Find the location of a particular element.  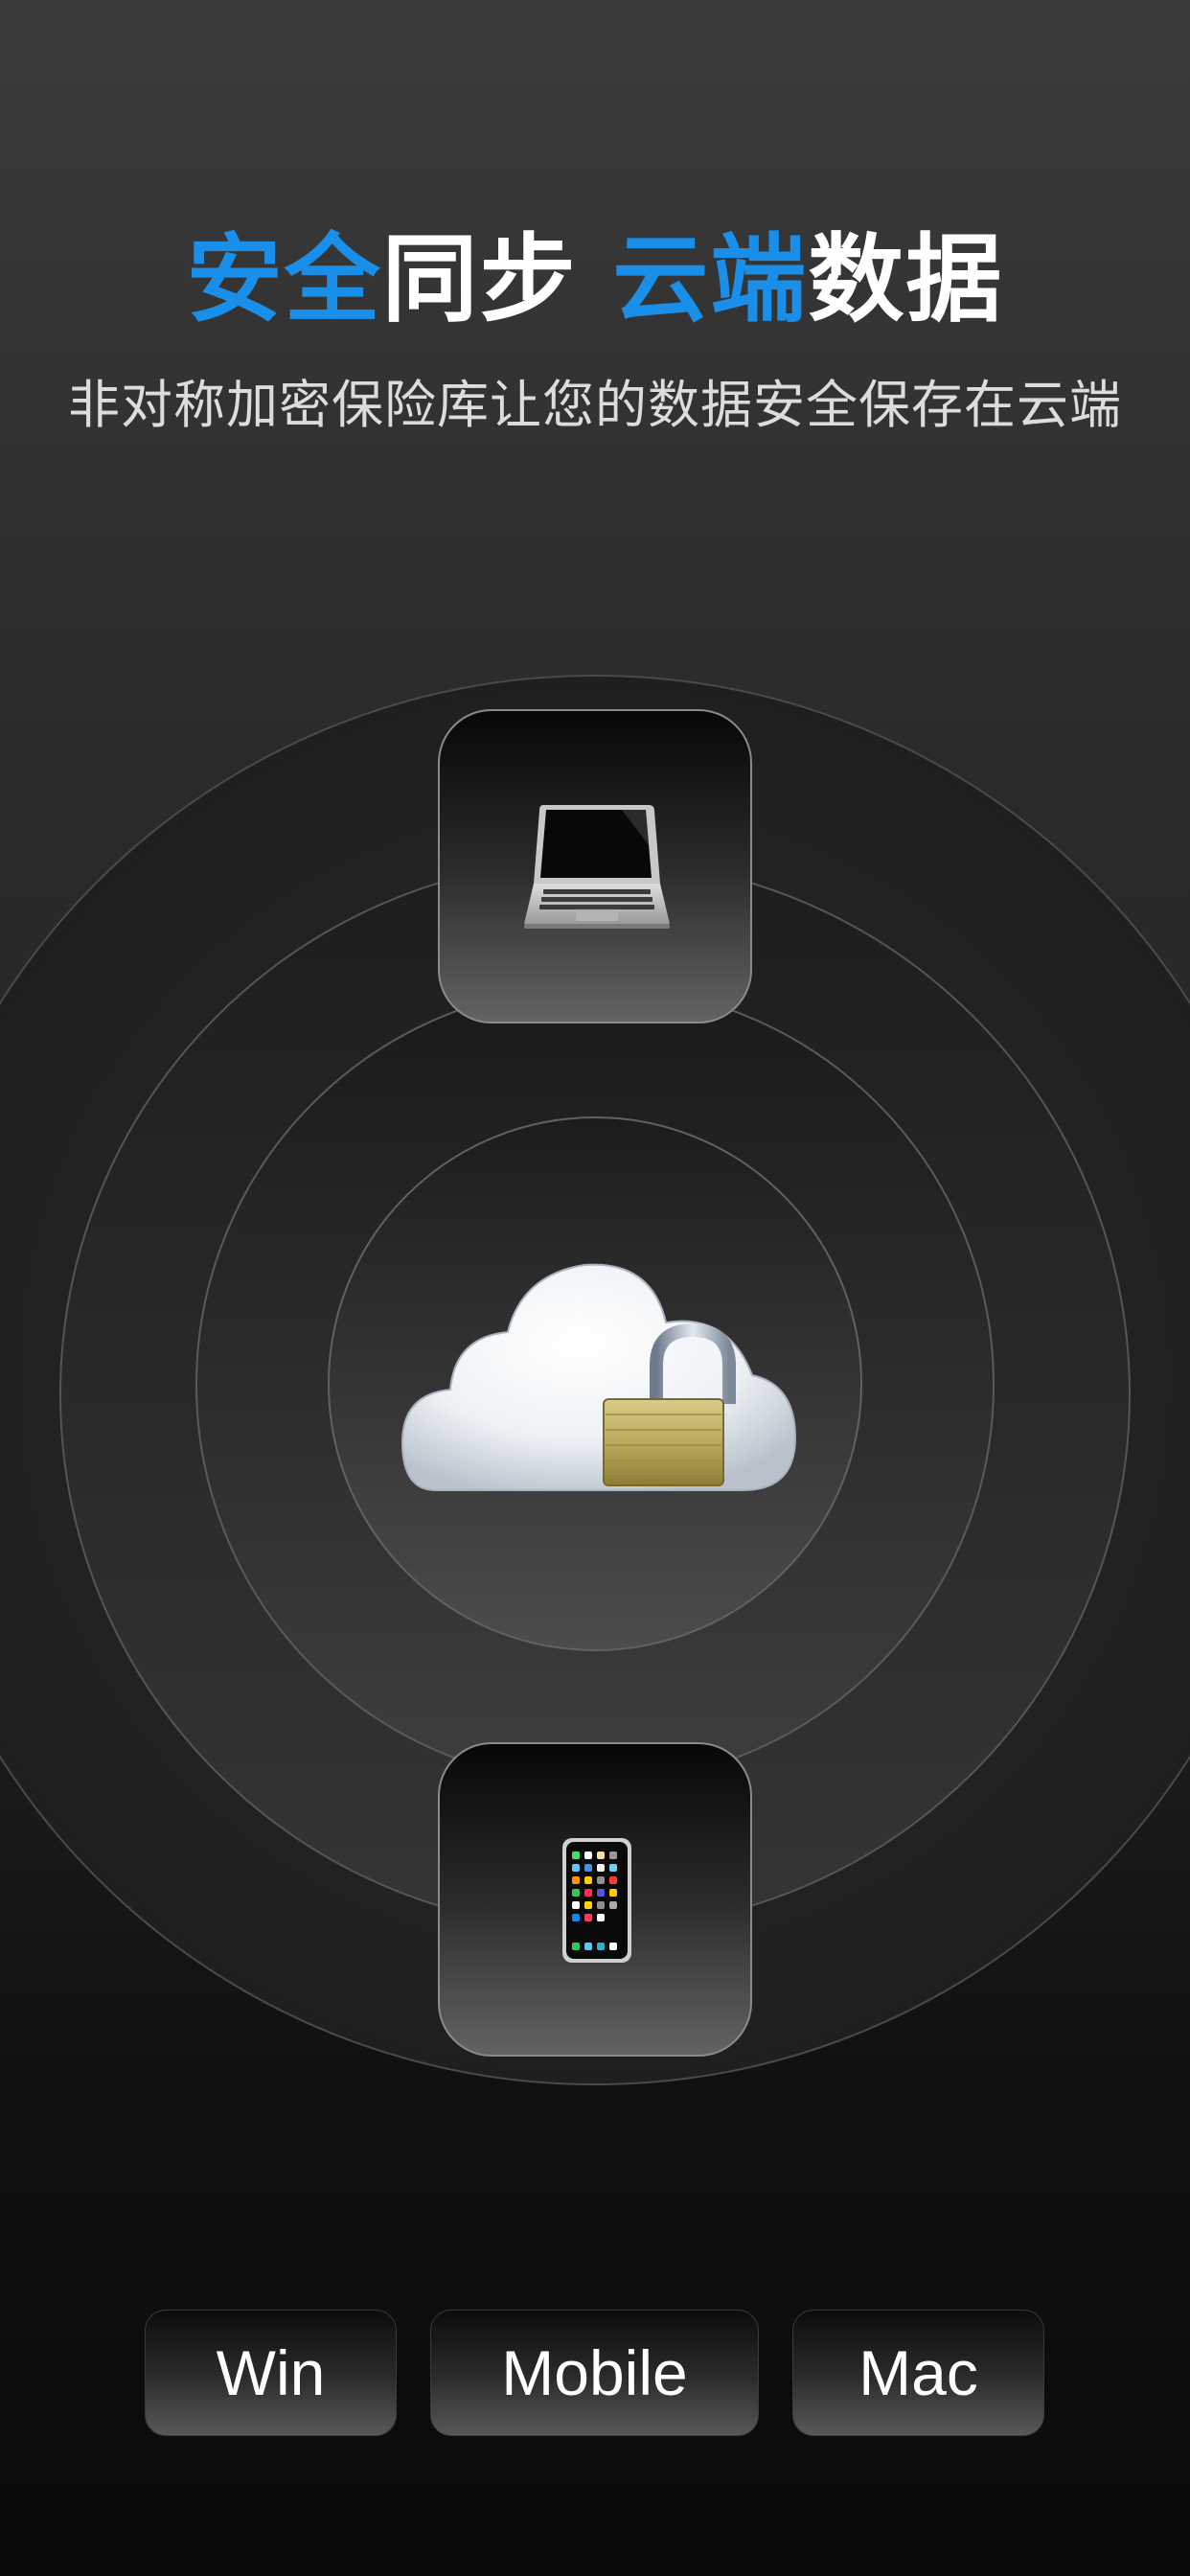

laptop-tile is located at coordinates (595, 866).